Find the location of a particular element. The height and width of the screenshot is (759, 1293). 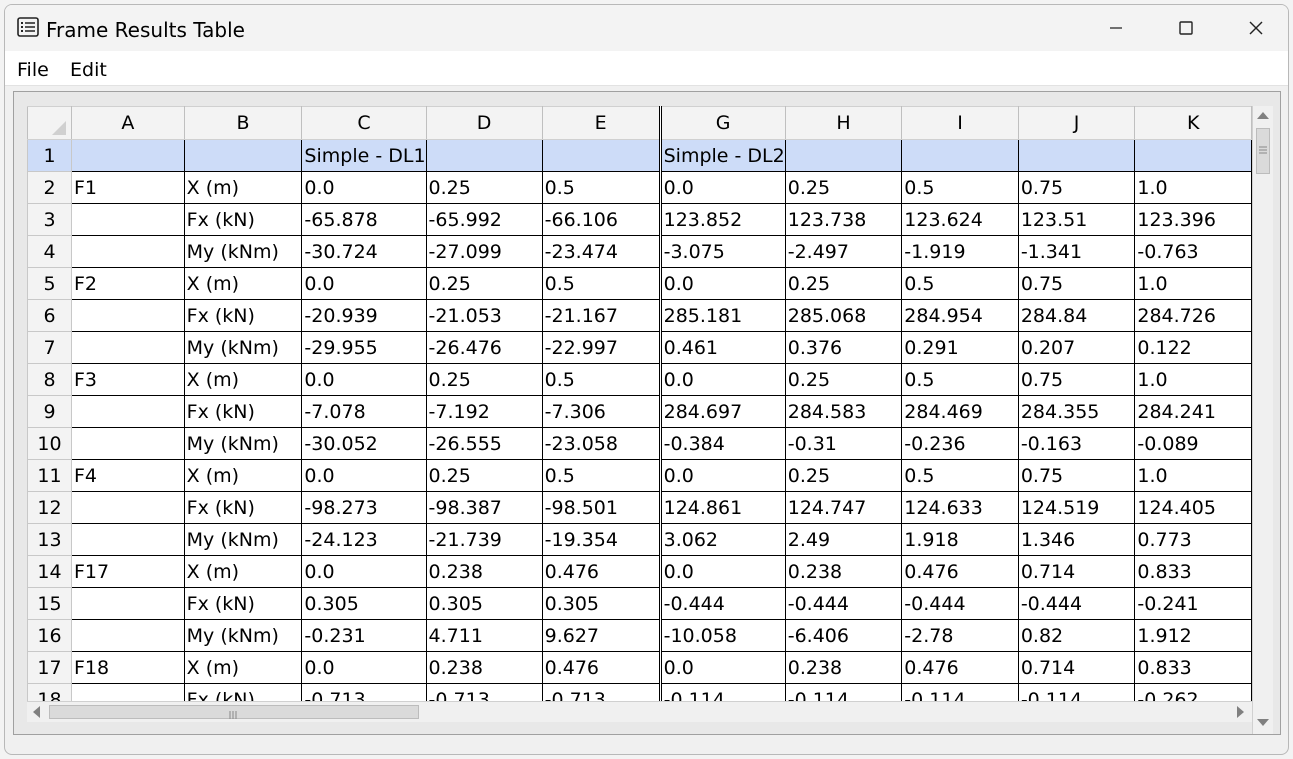

table-cell: -2.78 is located at coordinates (960, 635).